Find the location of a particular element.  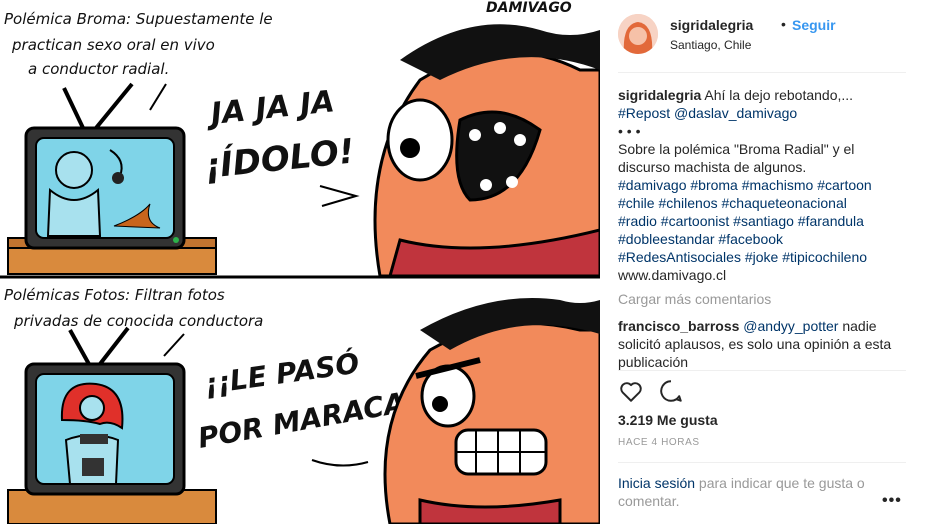

panel1-caption-line2: practican sexo oral en vivo is located at coordinates (113, 45).